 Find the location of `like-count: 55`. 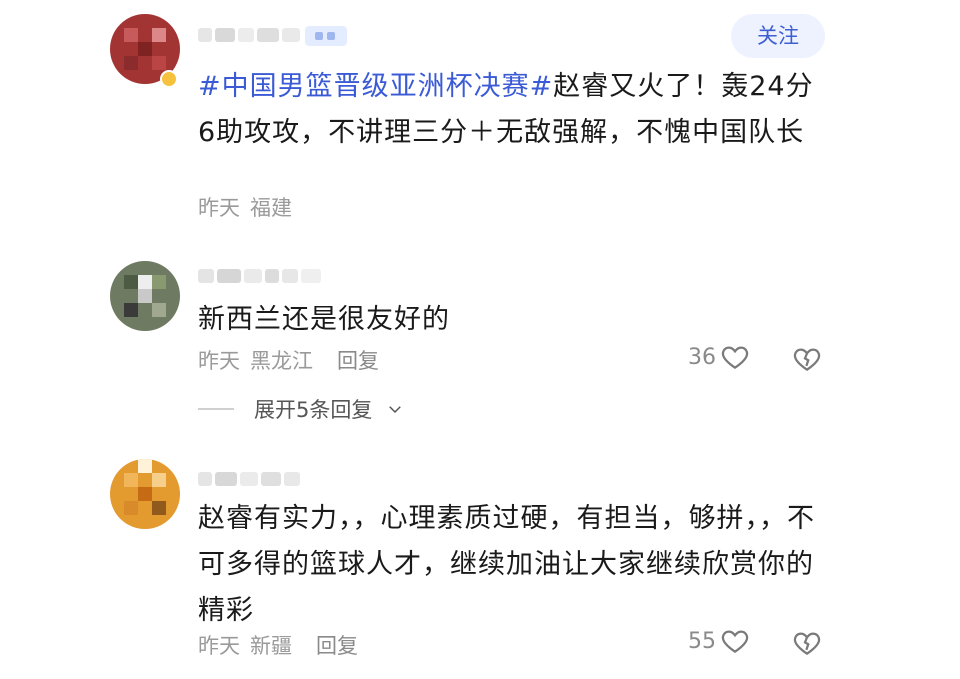

like-count: 55 is located at coordinates (702, 641).